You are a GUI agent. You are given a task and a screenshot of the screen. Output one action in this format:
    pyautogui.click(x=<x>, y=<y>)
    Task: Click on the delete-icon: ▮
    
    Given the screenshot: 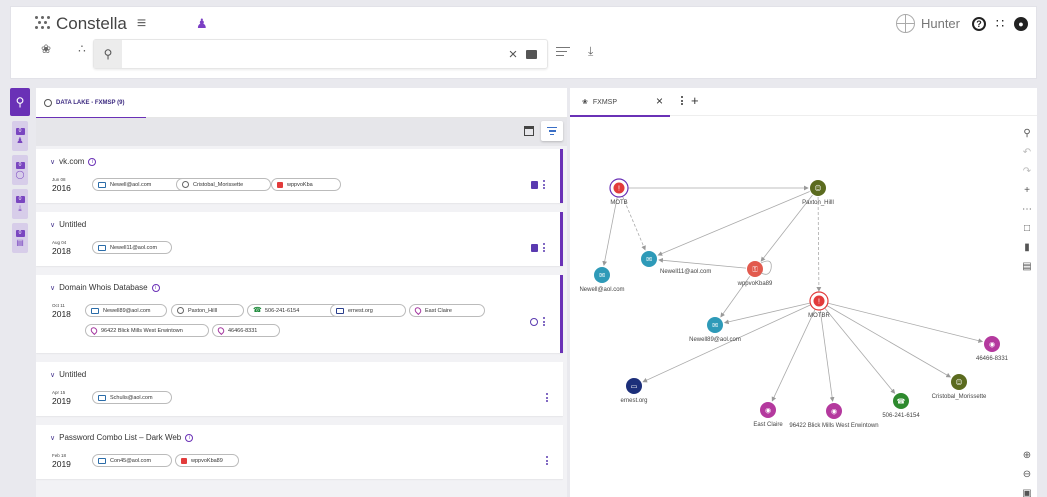 What is the action you would take?
    pyautogui.click(x=1027, y=247)
    